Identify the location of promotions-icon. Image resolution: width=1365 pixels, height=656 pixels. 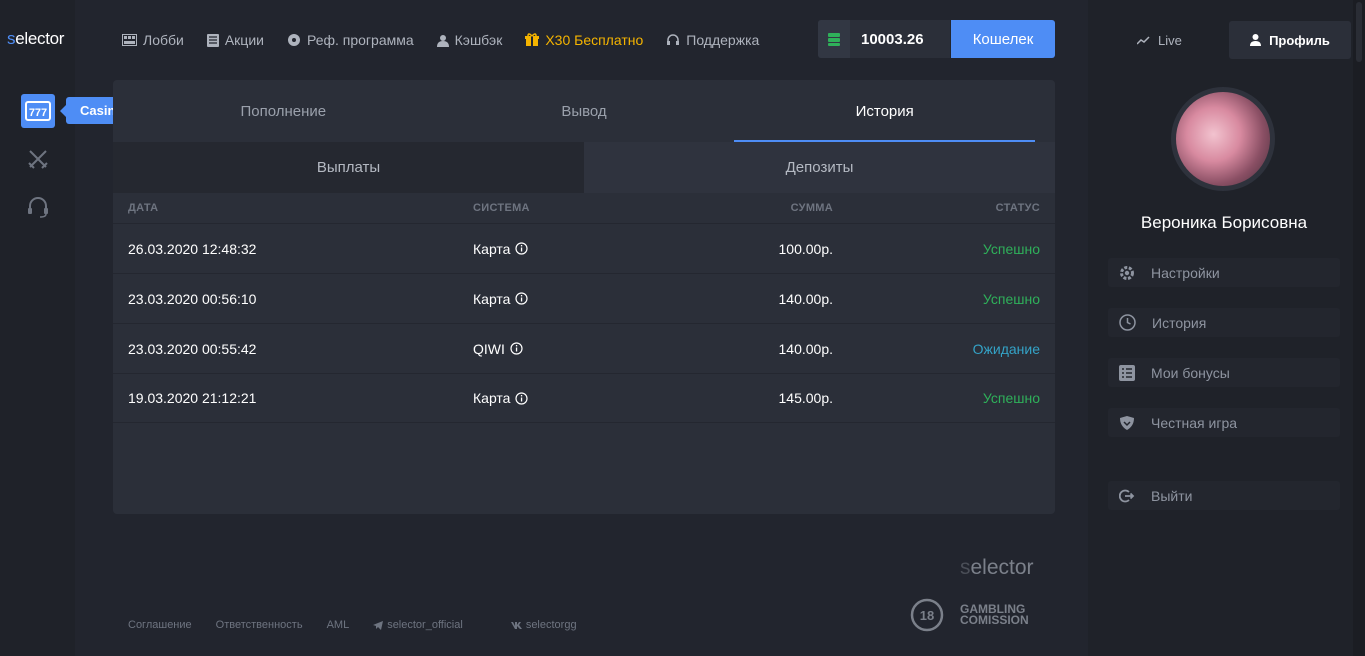
(212, 40).